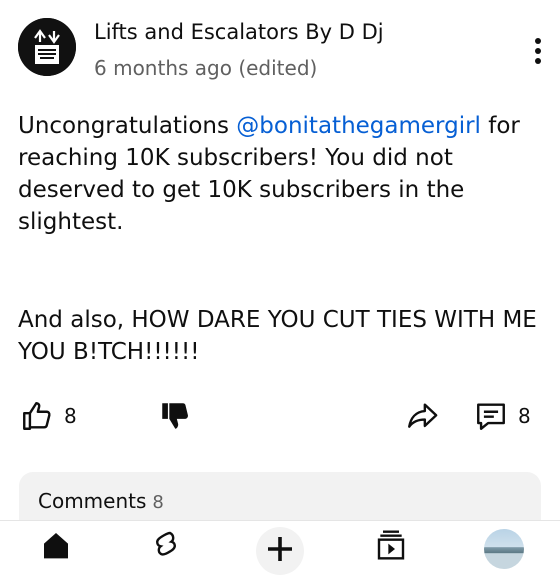 The height and width of the screenshot is (575, 560). Describe the element at coordinates (166, 545) in the screenshot. I see `shorts-icon` at that location.